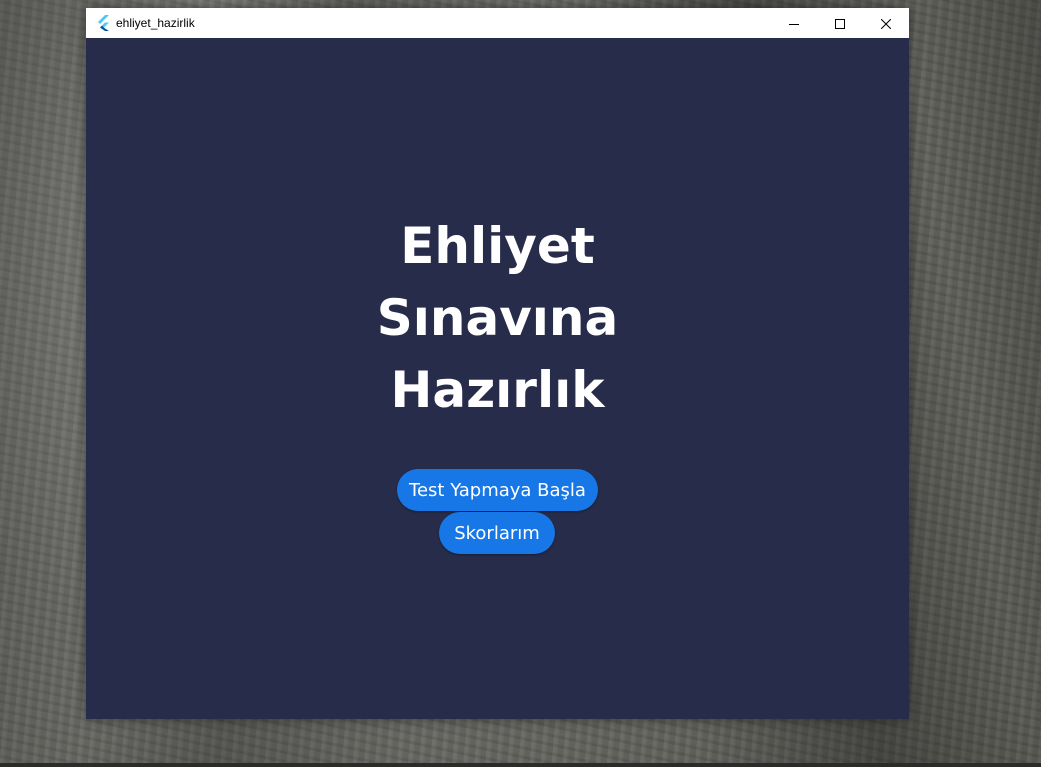 This screenshot has width=1041, height=767. I want to click on close-icon, so click(886, 23).